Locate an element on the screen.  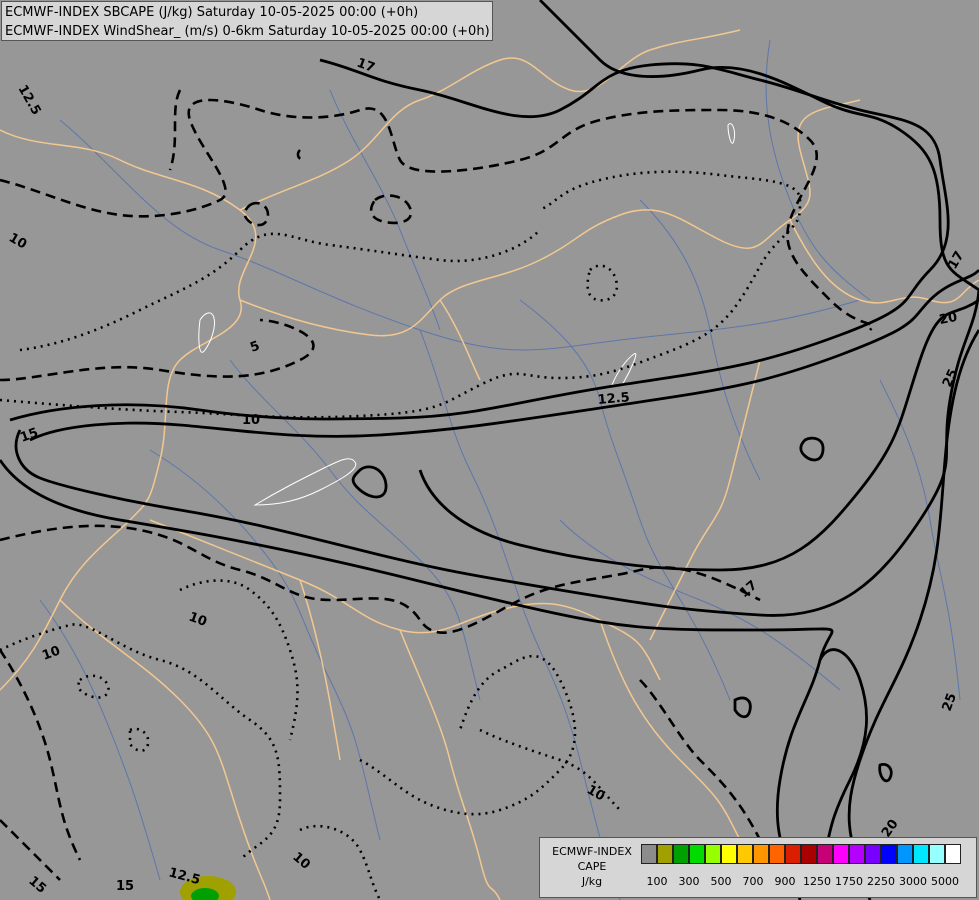
contour-label: 12.5 is located at coordinates (613, 399).